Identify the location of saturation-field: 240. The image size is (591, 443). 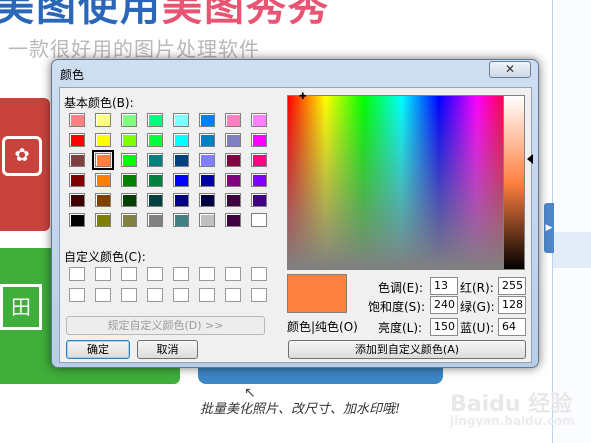
(444, 305).